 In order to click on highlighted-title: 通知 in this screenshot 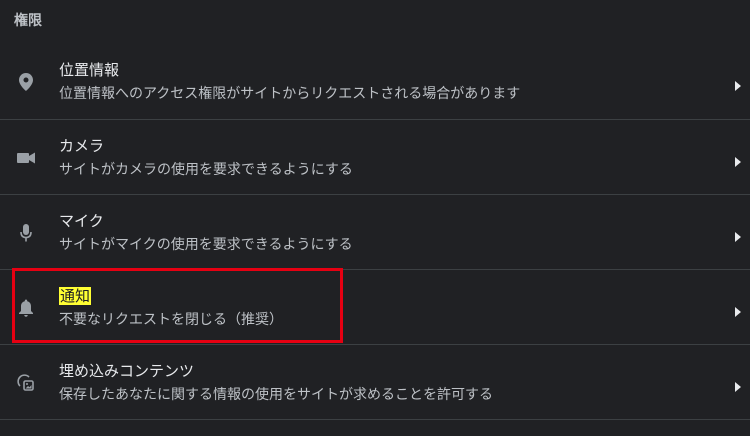, I will do `click(75, 296)`.